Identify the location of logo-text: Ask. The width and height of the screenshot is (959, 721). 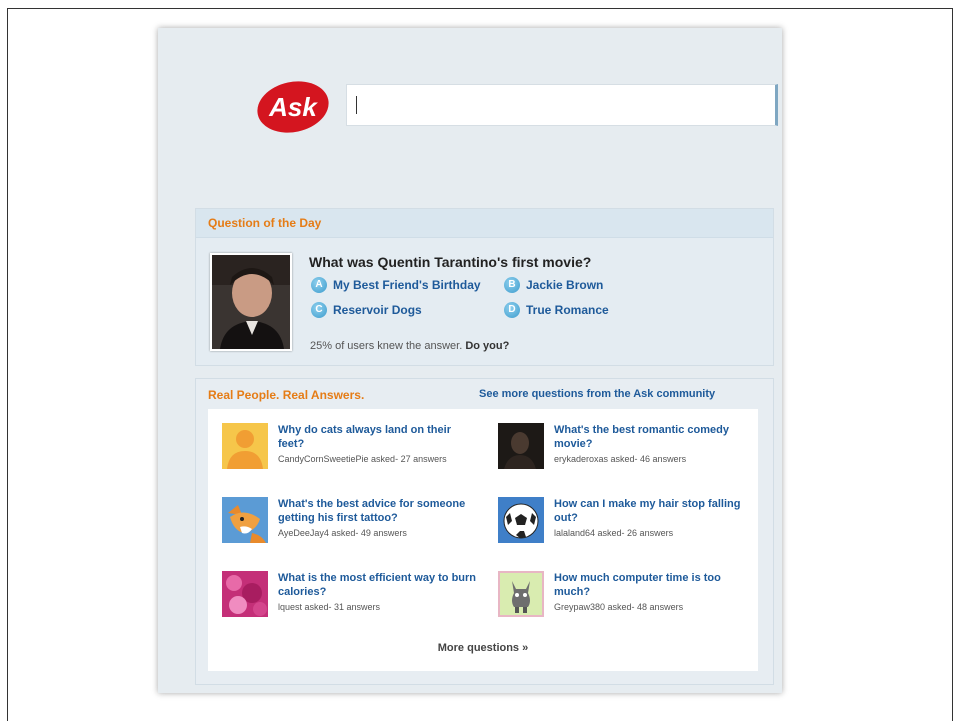
(293, 107).